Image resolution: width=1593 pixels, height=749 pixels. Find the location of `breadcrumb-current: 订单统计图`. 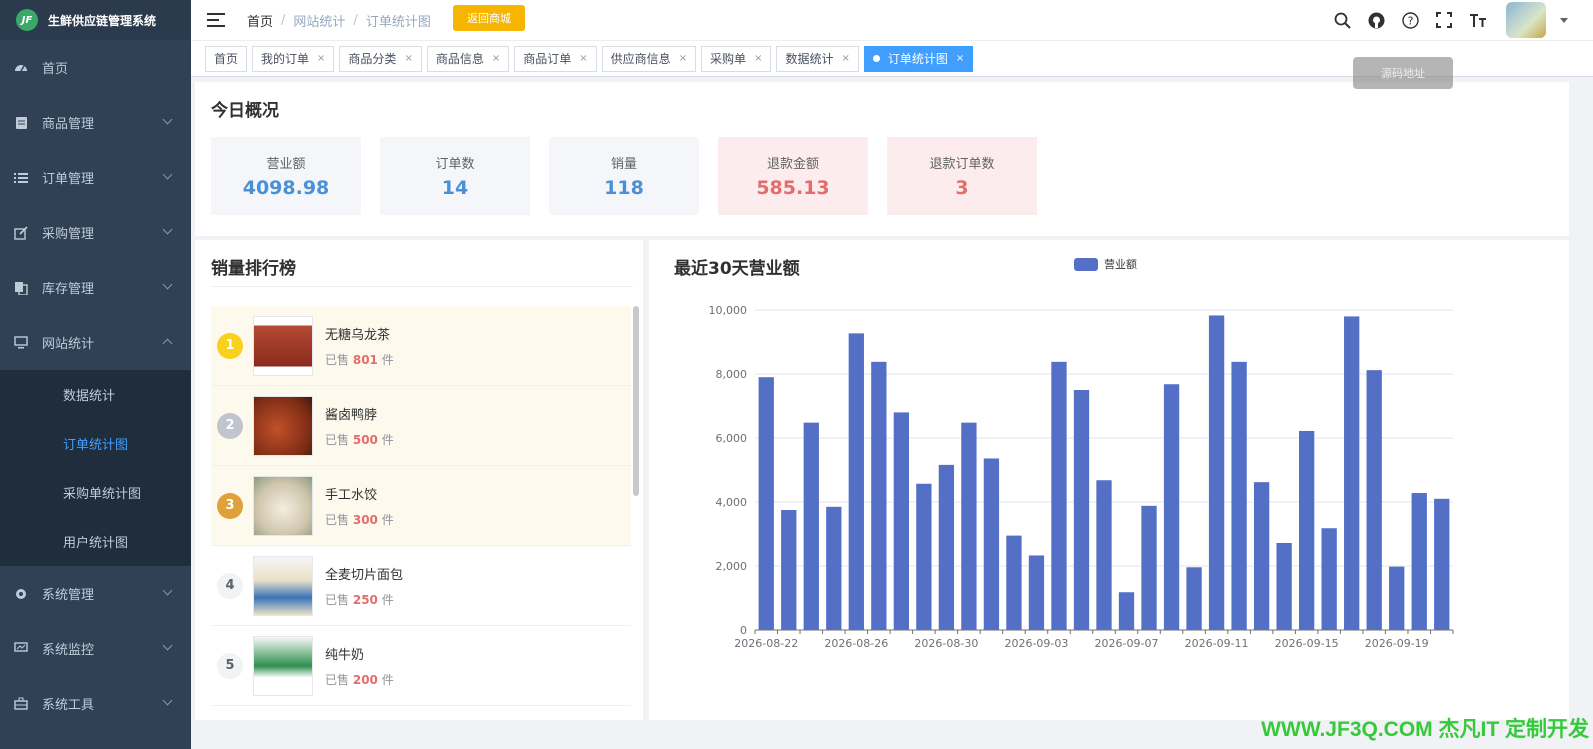

breadcrumb-current: 订单统计图 is located at coordinates (398, 22).